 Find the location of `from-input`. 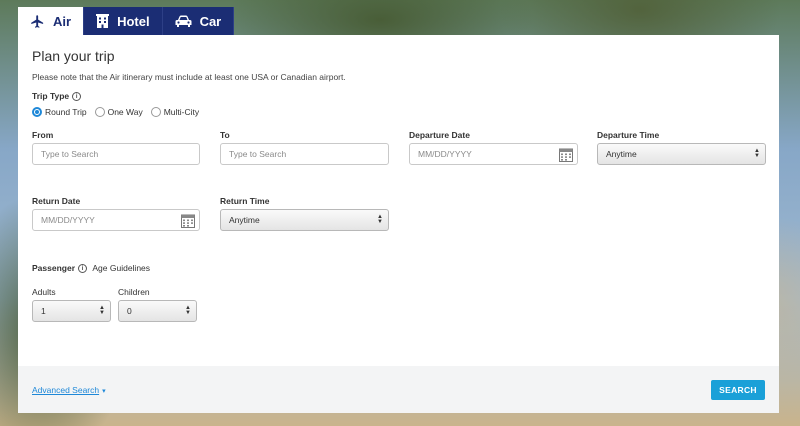

from-input is located at coordinates (116, 154).